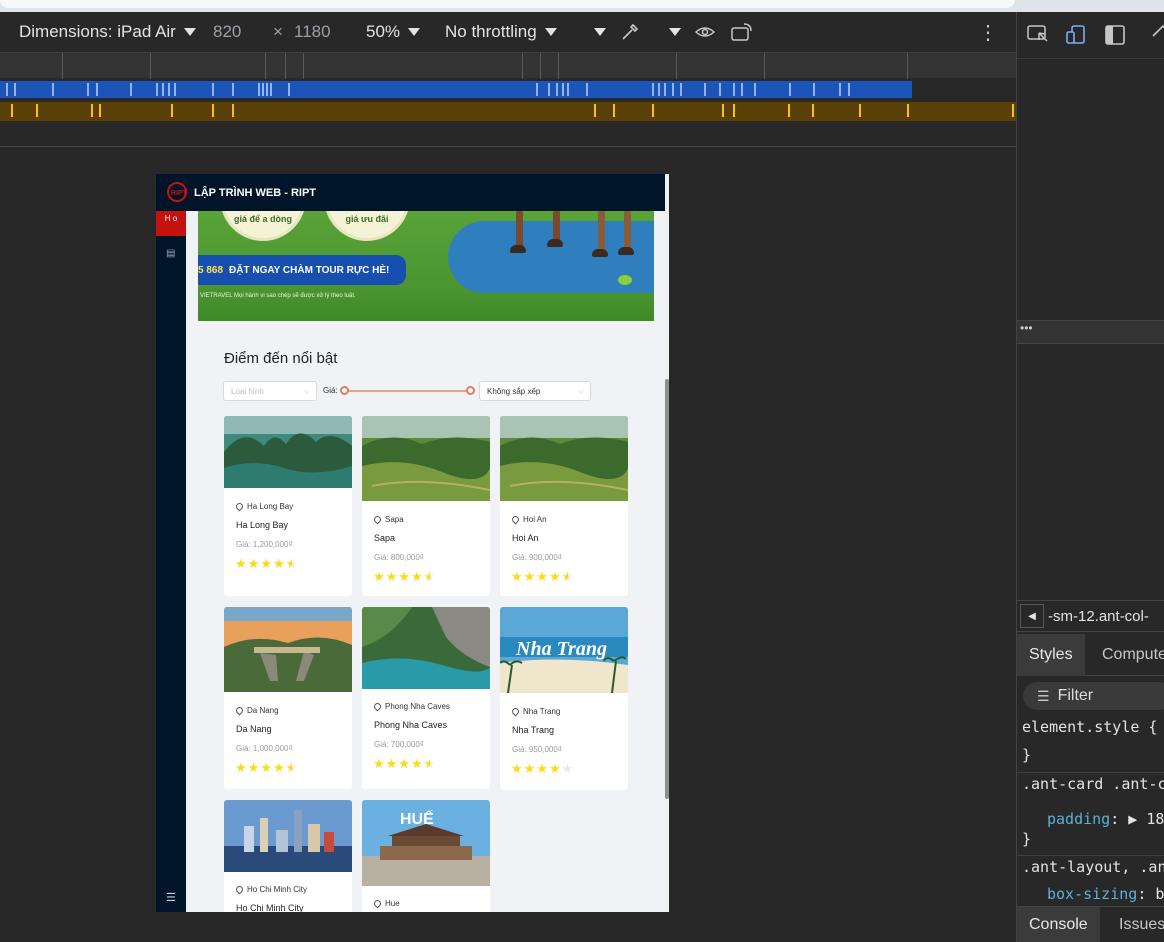 The height and width of the screenshot is (942, 1164). I want to click on price-slider-max-handle, so click(470, 390).